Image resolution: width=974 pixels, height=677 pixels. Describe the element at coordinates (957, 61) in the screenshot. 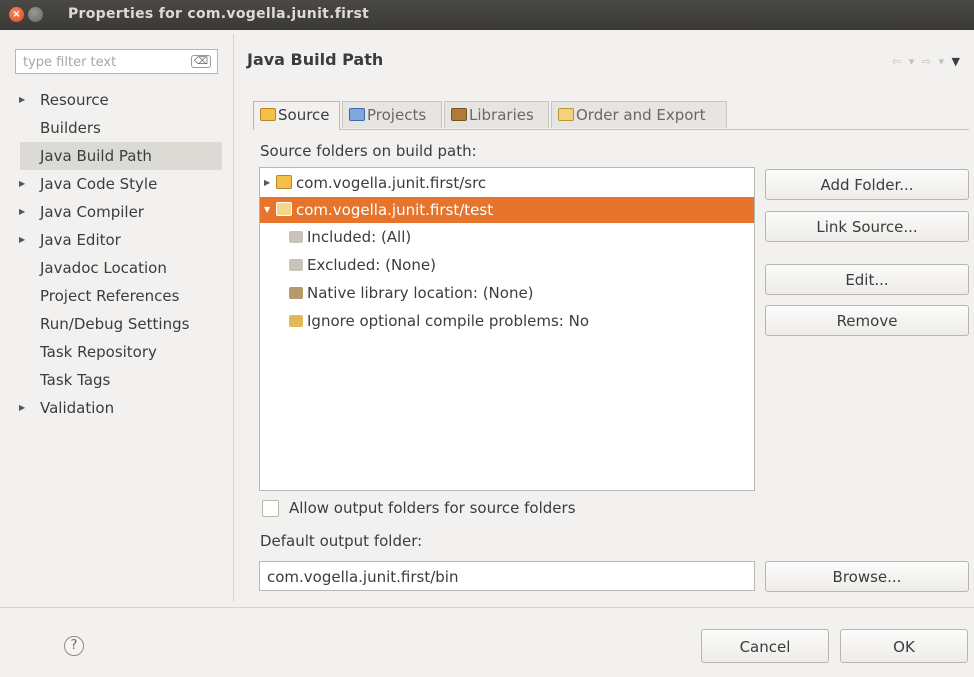

I see `view-menu-icon: ▼` at that location.